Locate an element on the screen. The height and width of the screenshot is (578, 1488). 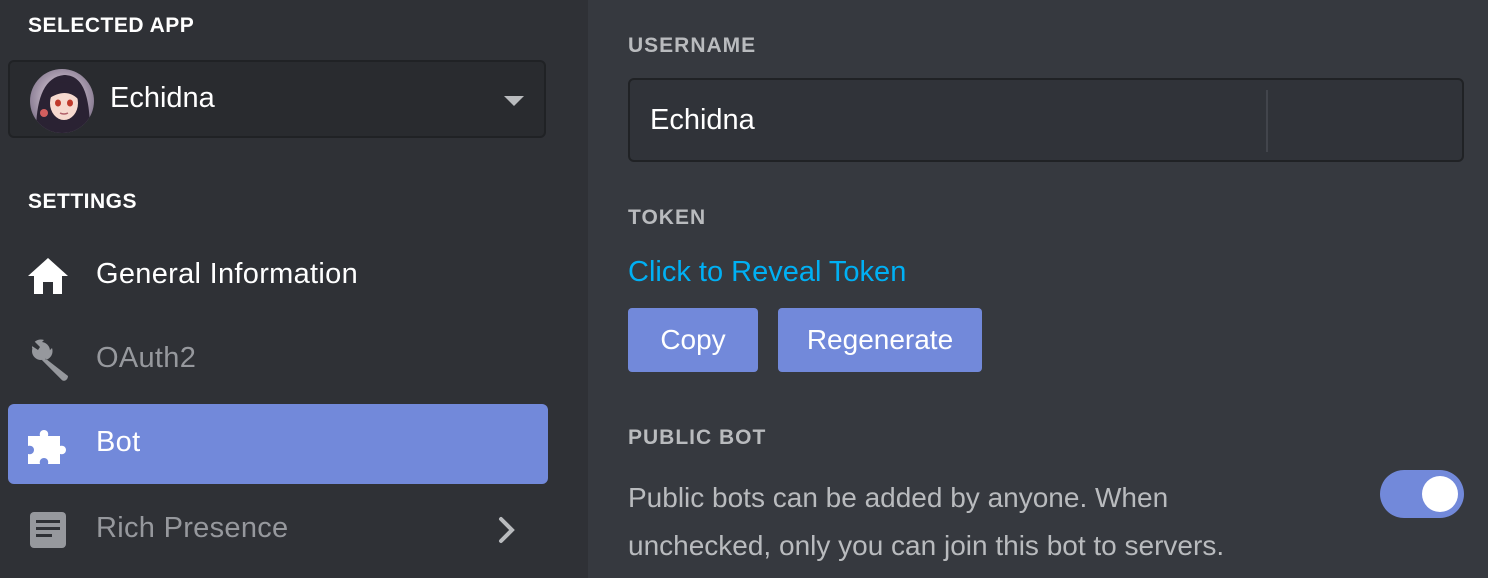
chevron-right-icon is located at coordinates (507, 530).